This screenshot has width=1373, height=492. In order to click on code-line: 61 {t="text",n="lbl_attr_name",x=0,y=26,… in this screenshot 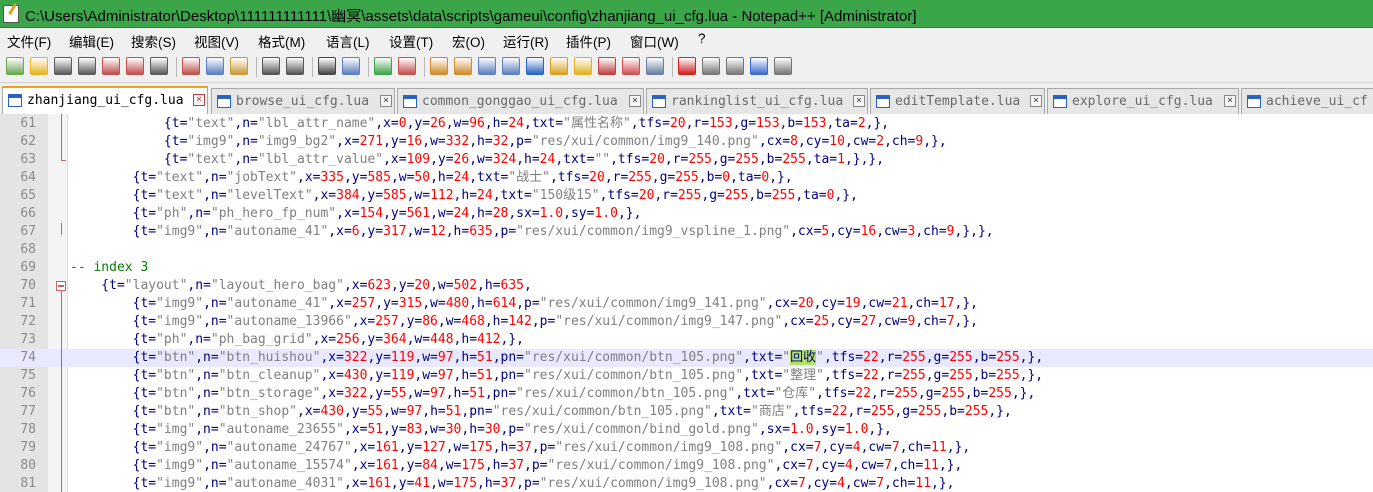, I will do `click(686, 124)`.